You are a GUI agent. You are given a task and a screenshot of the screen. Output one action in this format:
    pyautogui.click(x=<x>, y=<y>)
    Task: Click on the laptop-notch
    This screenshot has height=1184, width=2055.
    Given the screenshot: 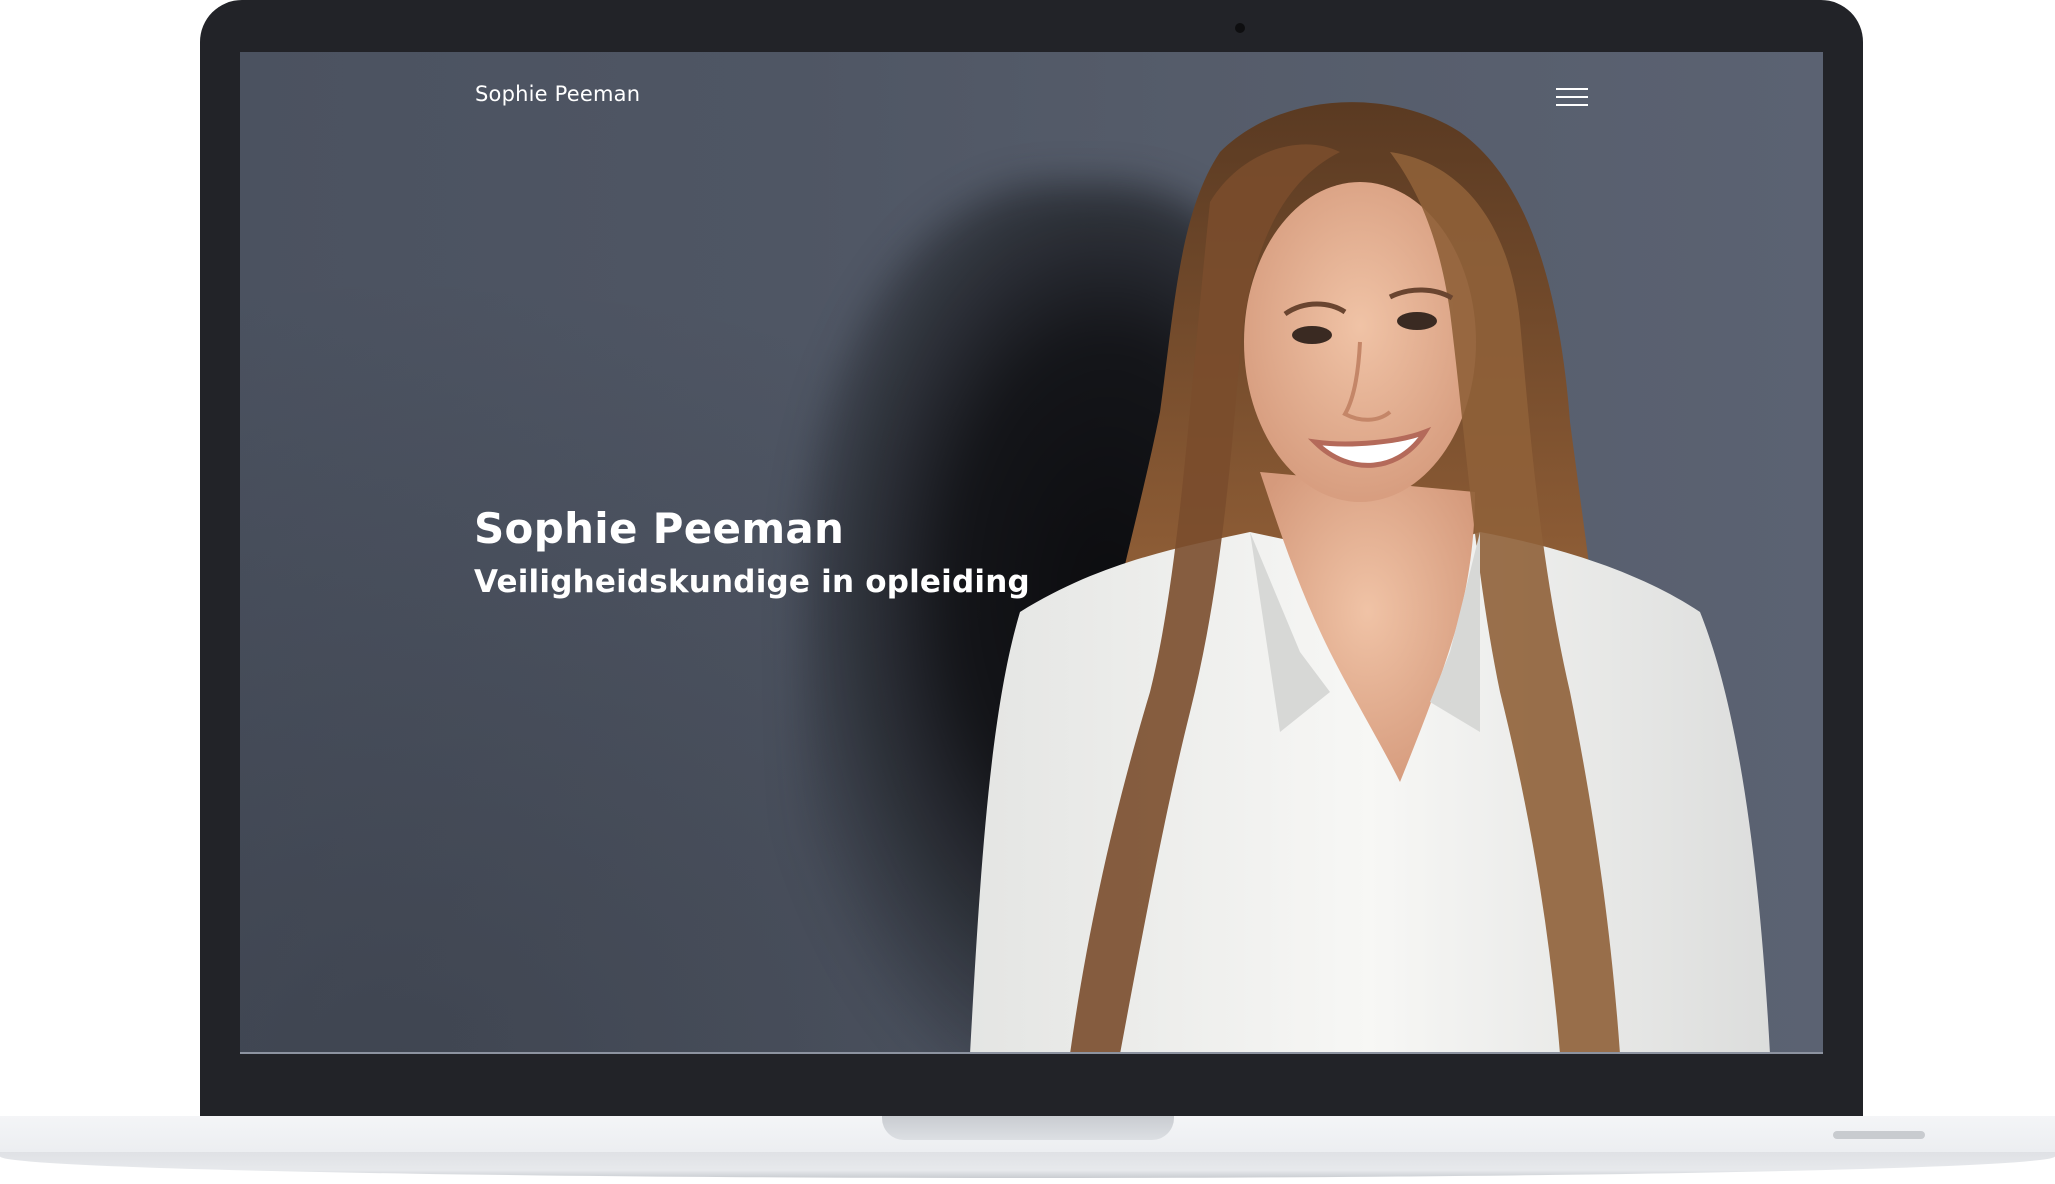 What is the action you would take?
    pyautogui.click(x=1028, y=1128)
    